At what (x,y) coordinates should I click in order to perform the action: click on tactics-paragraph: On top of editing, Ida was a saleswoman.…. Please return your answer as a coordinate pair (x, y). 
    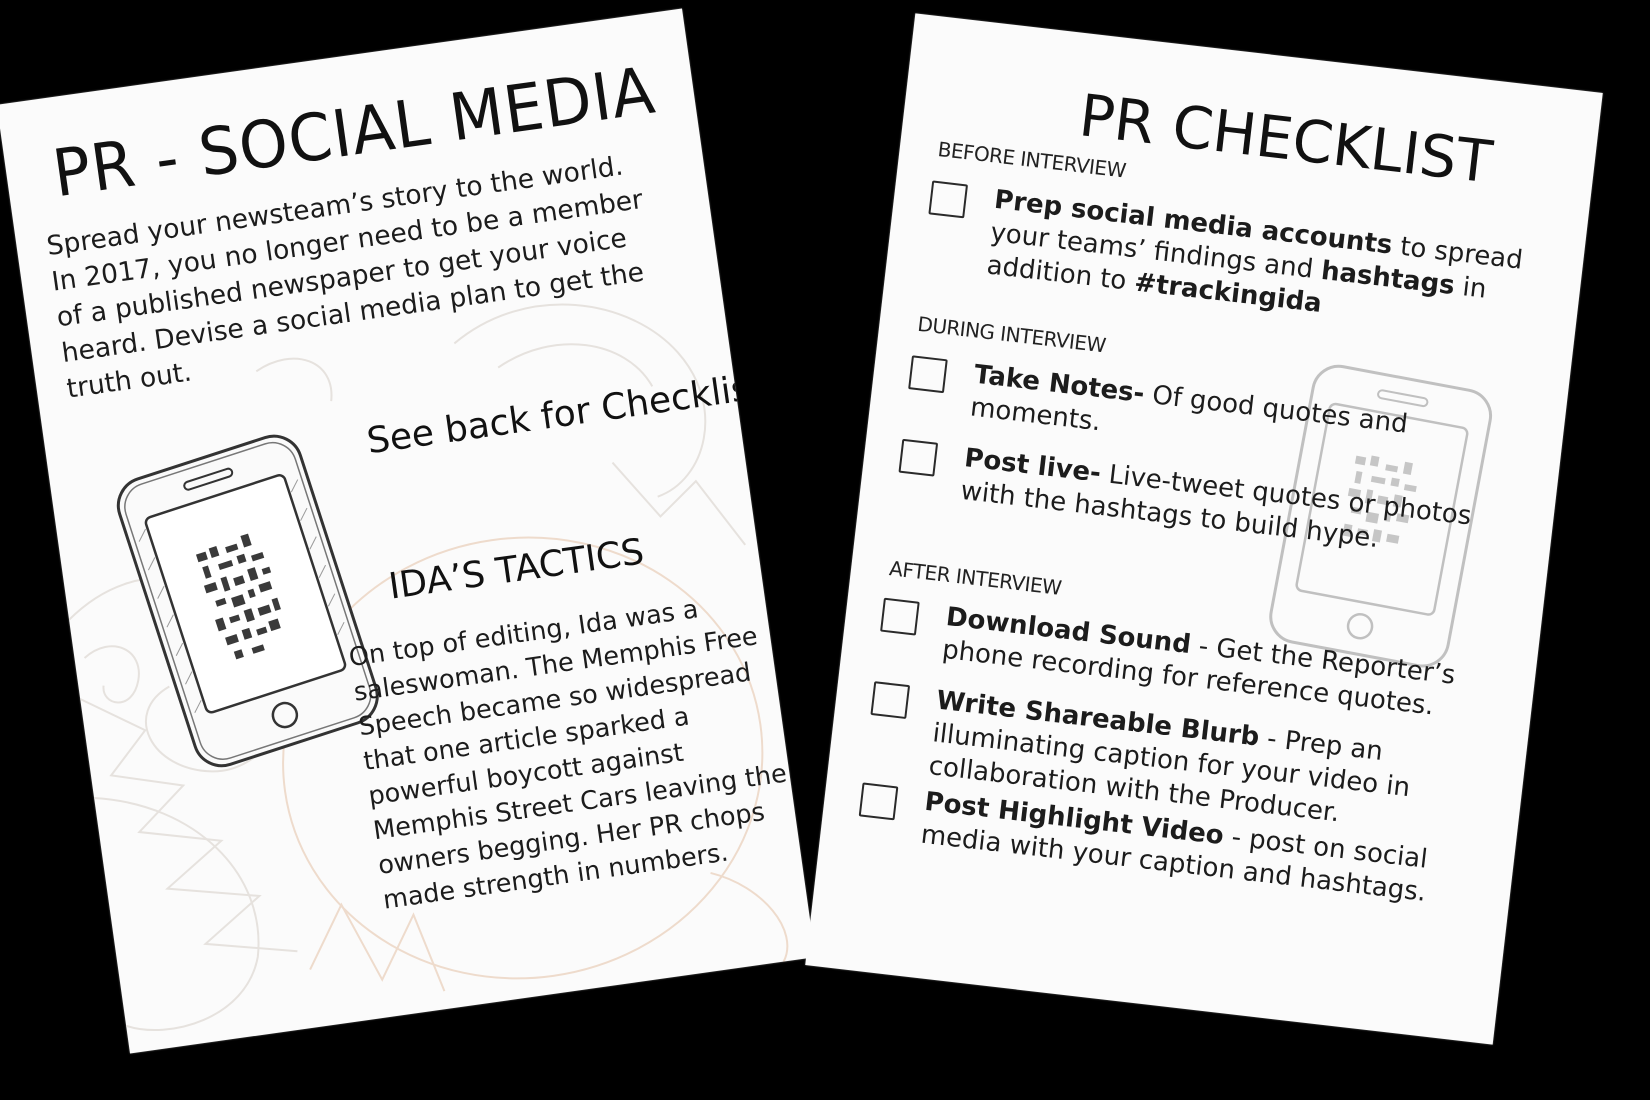
    Looking at the image, I should click on (568, 755).